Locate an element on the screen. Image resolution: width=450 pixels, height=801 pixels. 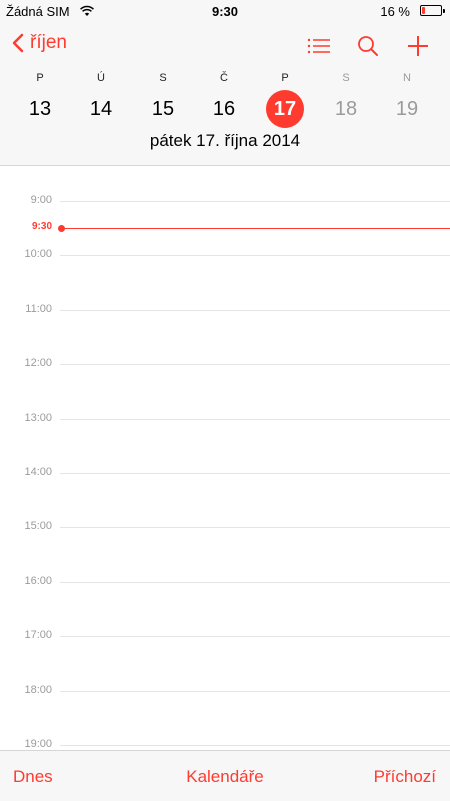
day-number: 18 is located at coordinates (346, 109).